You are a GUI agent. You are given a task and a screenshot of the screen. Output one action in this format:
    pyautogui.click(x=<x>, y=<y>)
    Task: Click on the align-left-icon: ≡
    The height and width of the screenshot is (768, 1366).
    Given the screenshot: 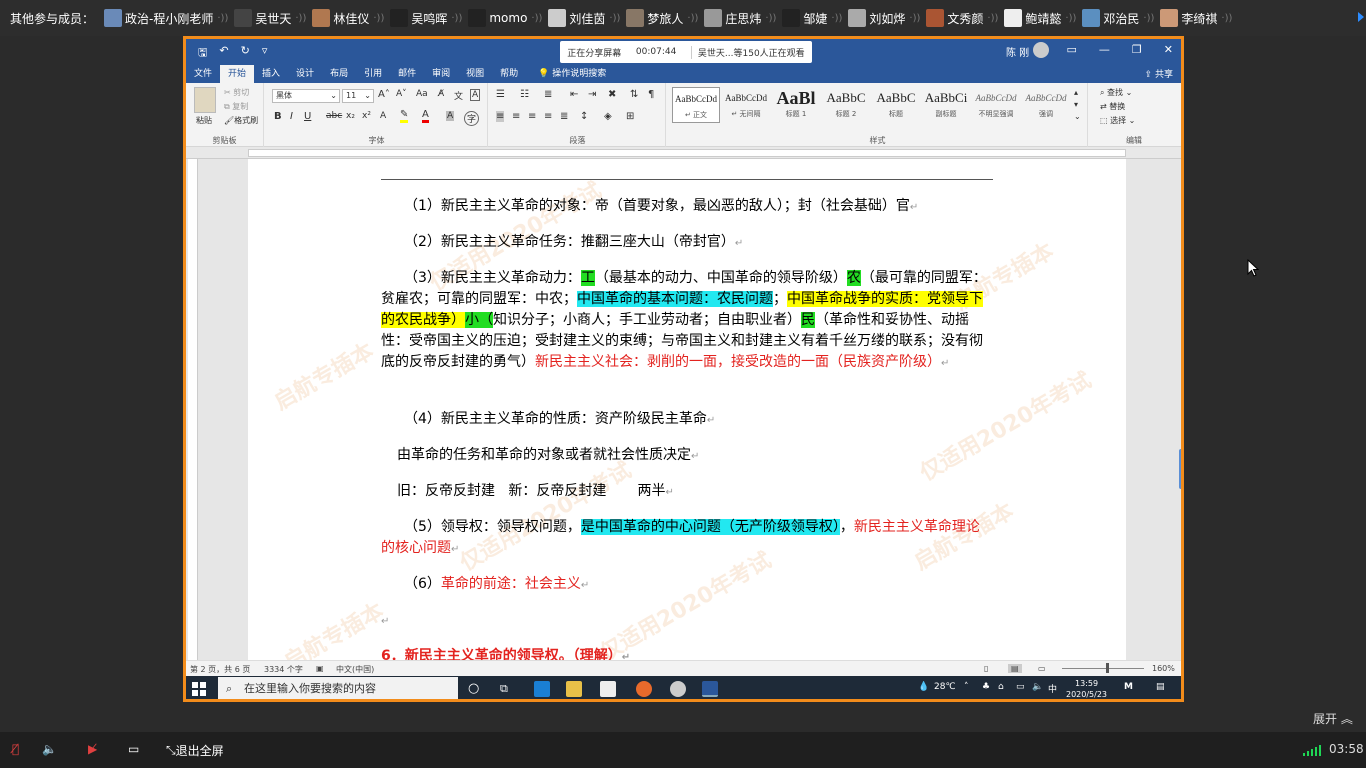 What is the action you would take?
    pyautogui.click(x=500, y=116)
    